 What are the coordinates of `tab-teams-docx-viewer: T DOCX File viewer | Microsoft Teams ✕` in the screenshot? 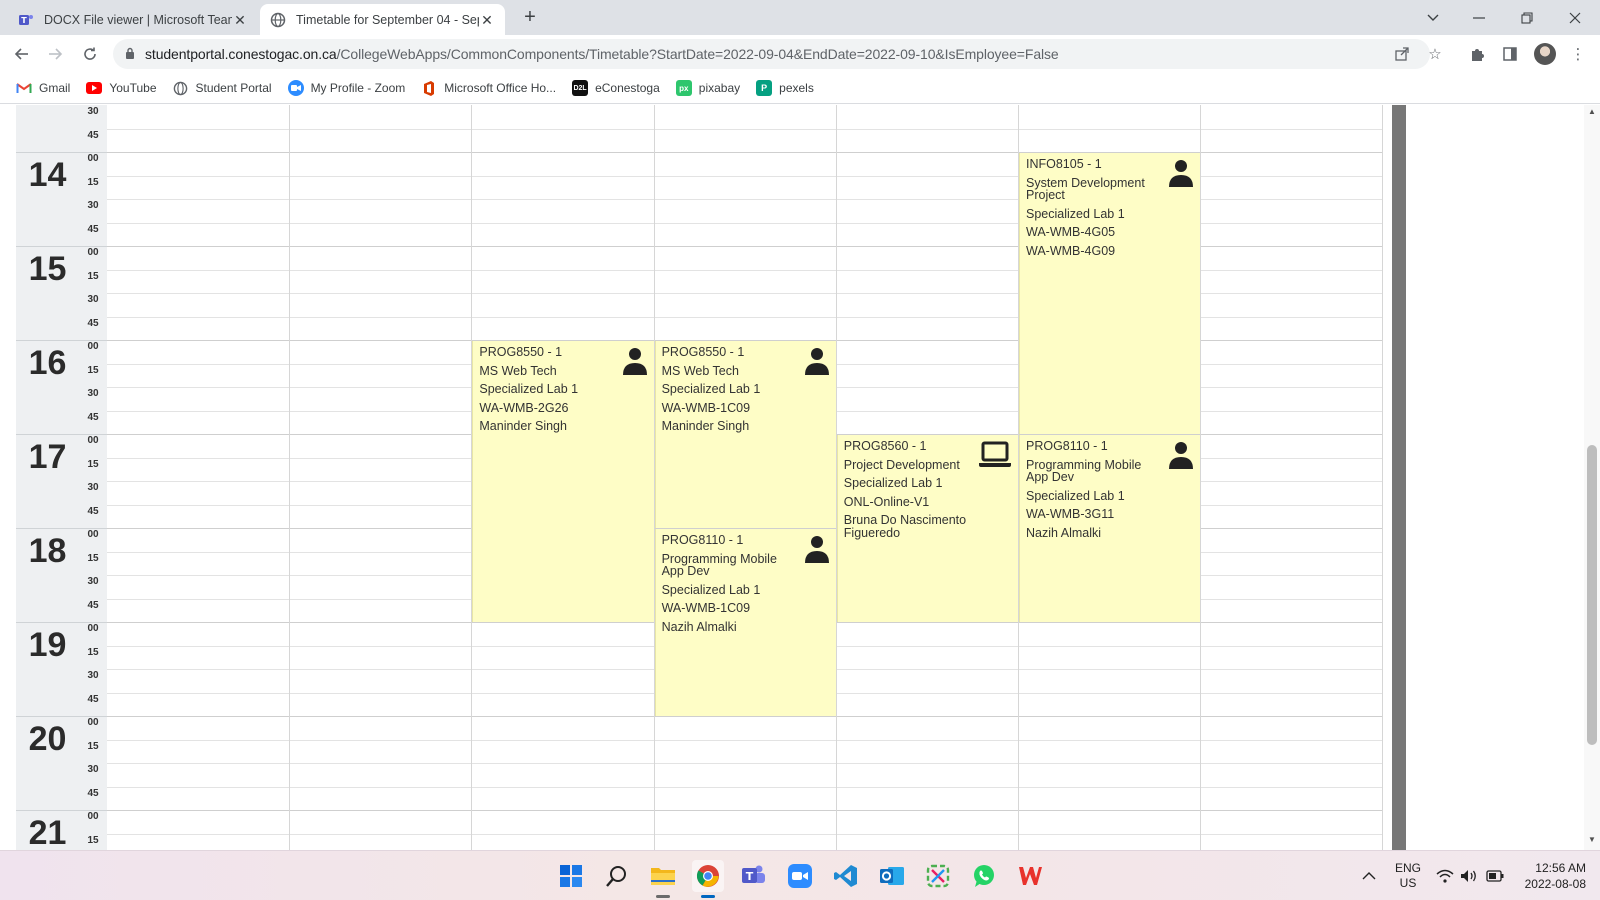 It's located at (133, 19).